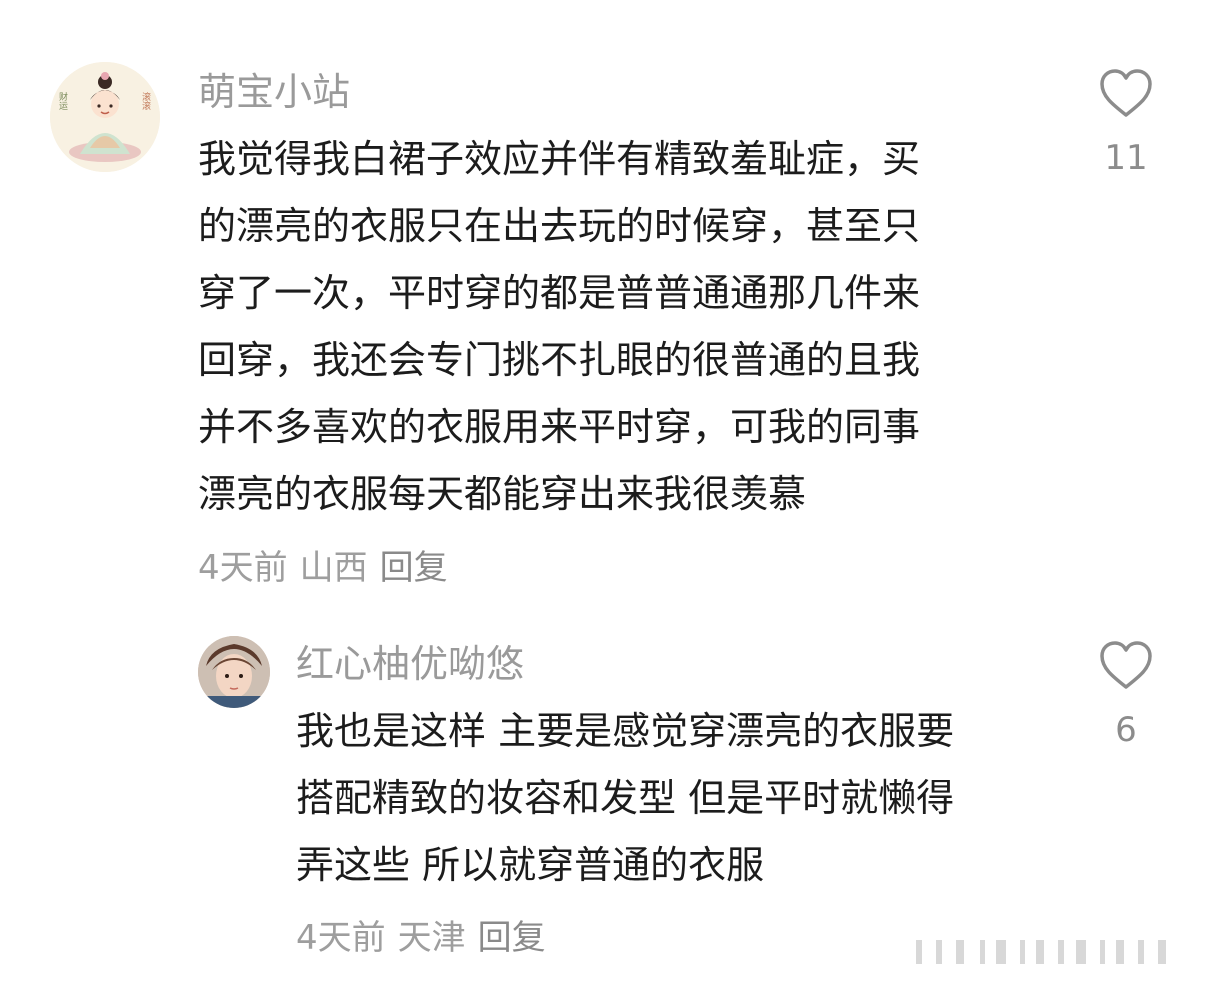 The width and height of the screenshot is (1206, 988). I want to click on avatar: 财运 滚滚, so click(105, 117).